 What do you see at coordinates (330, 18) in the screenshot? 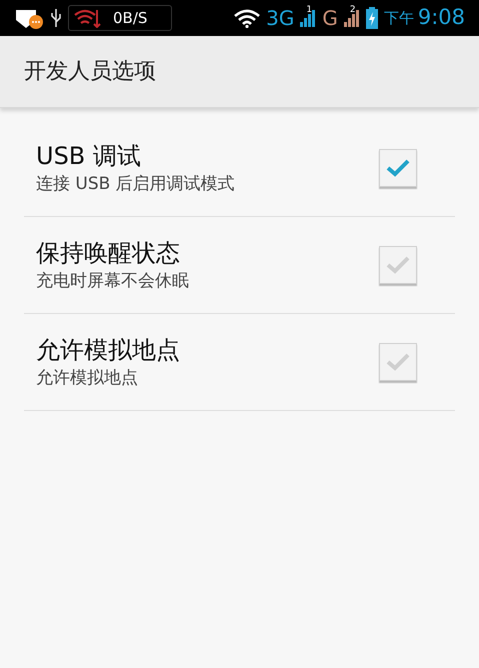
I see `network-type: G` at bounding box center [330, 18].